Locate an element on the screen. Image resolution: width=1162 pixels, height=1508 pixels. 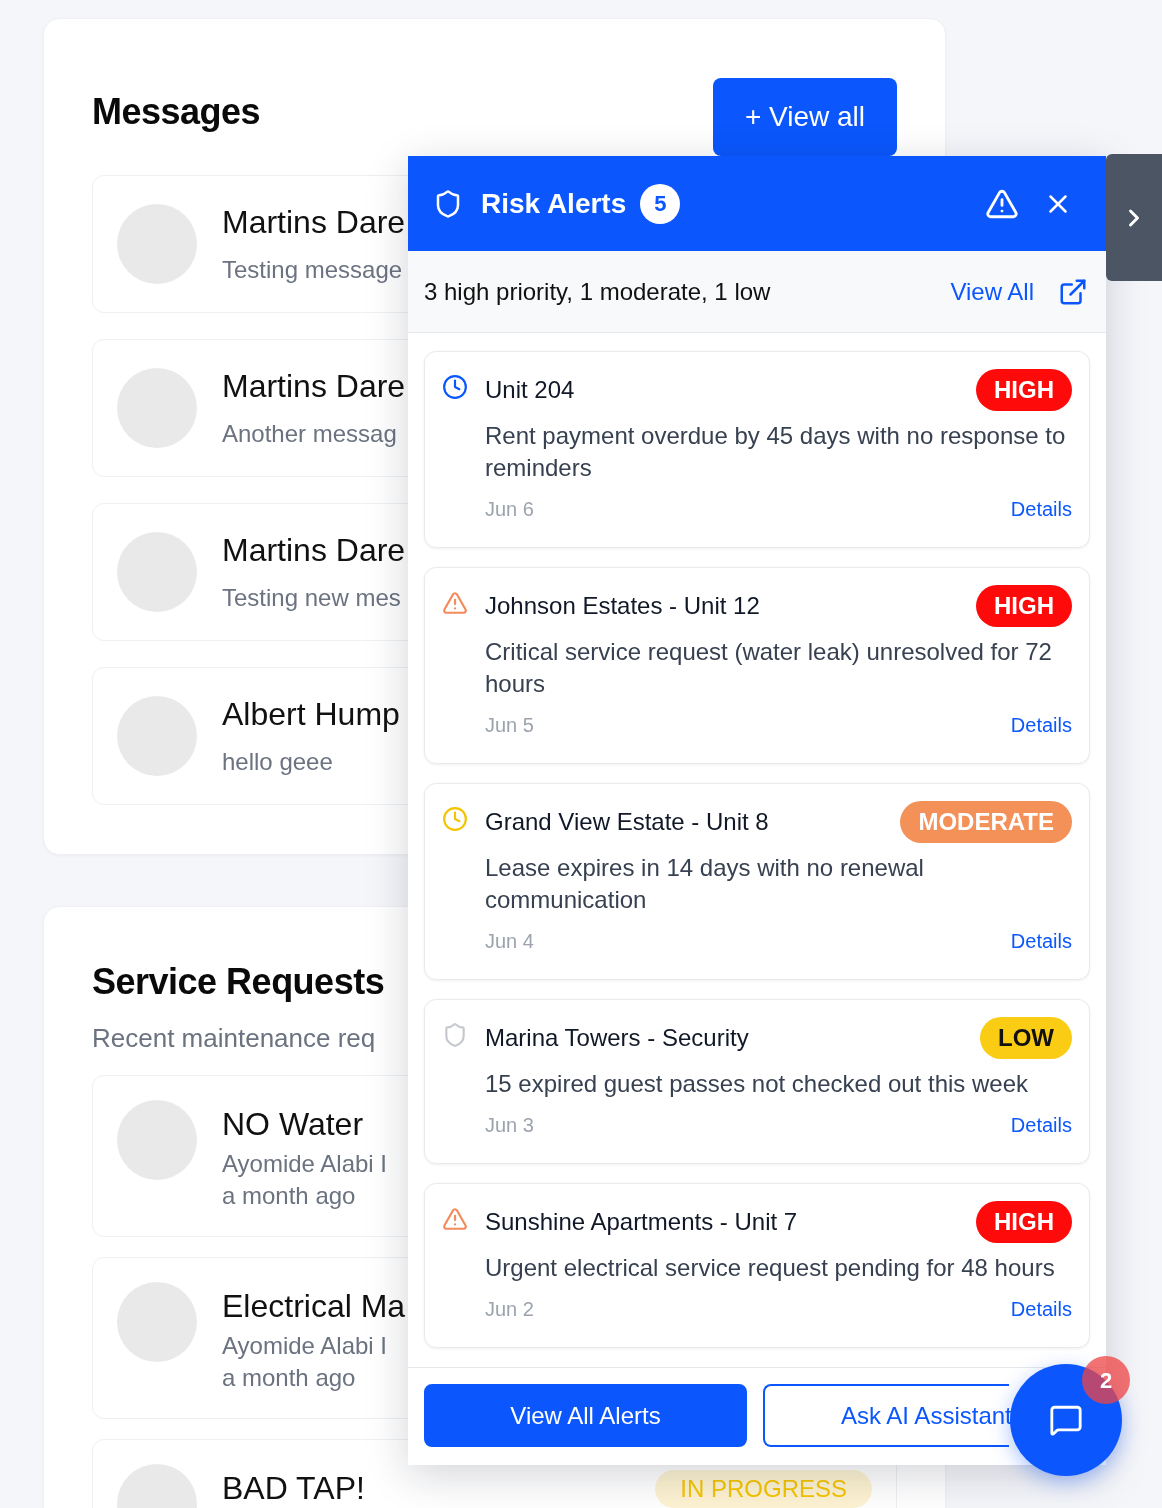
request-title: BAD TAP! is located at coordinates (293, 1488).